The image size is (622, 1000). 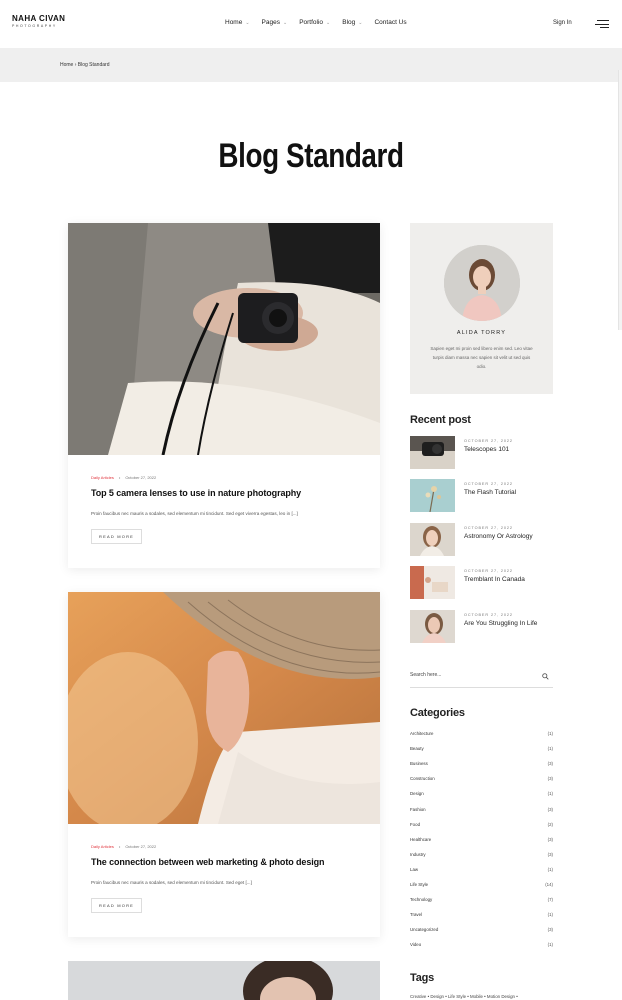 I want to click on recent-post-item: OCTOBER 27, 2022 Tremblant In Canada, so click(x=481, y=582).